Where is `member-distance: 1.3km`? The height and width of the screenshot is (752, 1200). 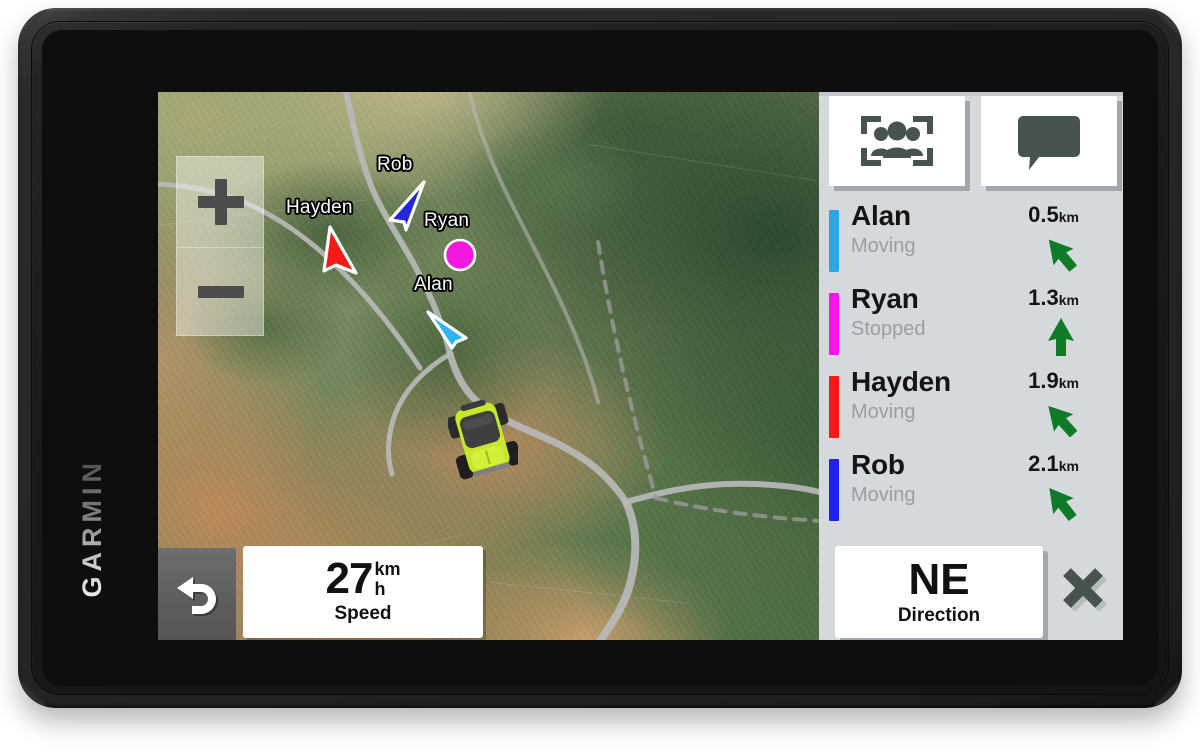
member-distance: 1.3km is located at coordinates (1053, 297).